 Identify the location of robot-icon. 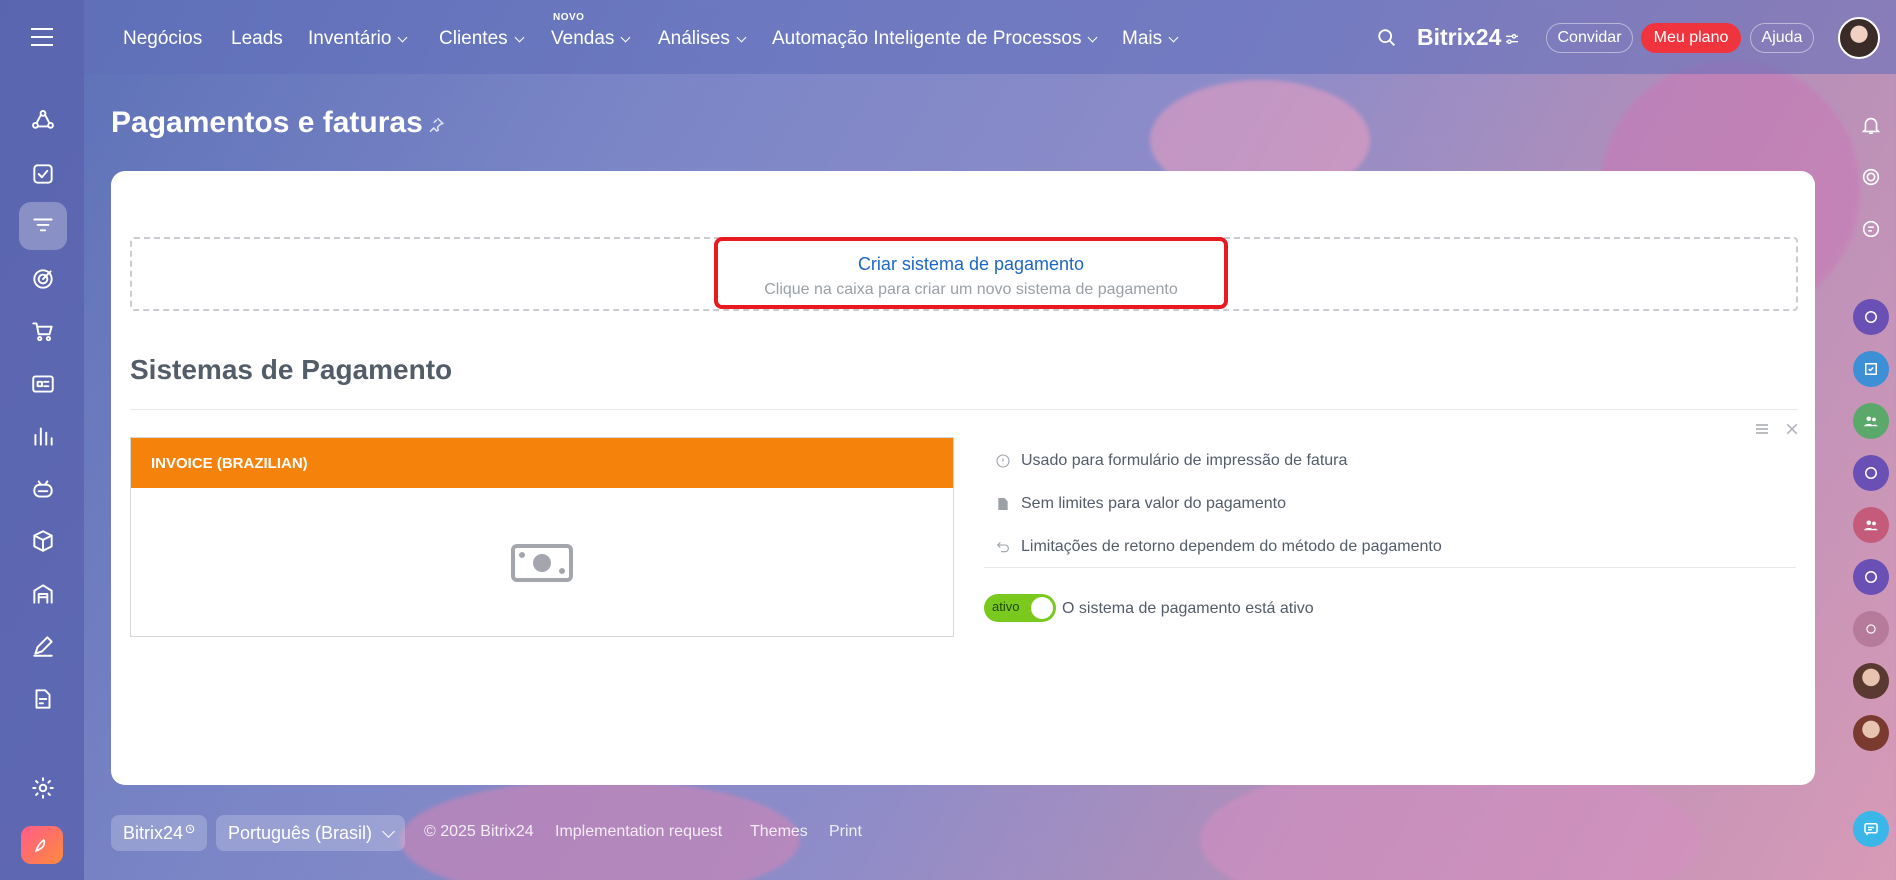
(43, 489).